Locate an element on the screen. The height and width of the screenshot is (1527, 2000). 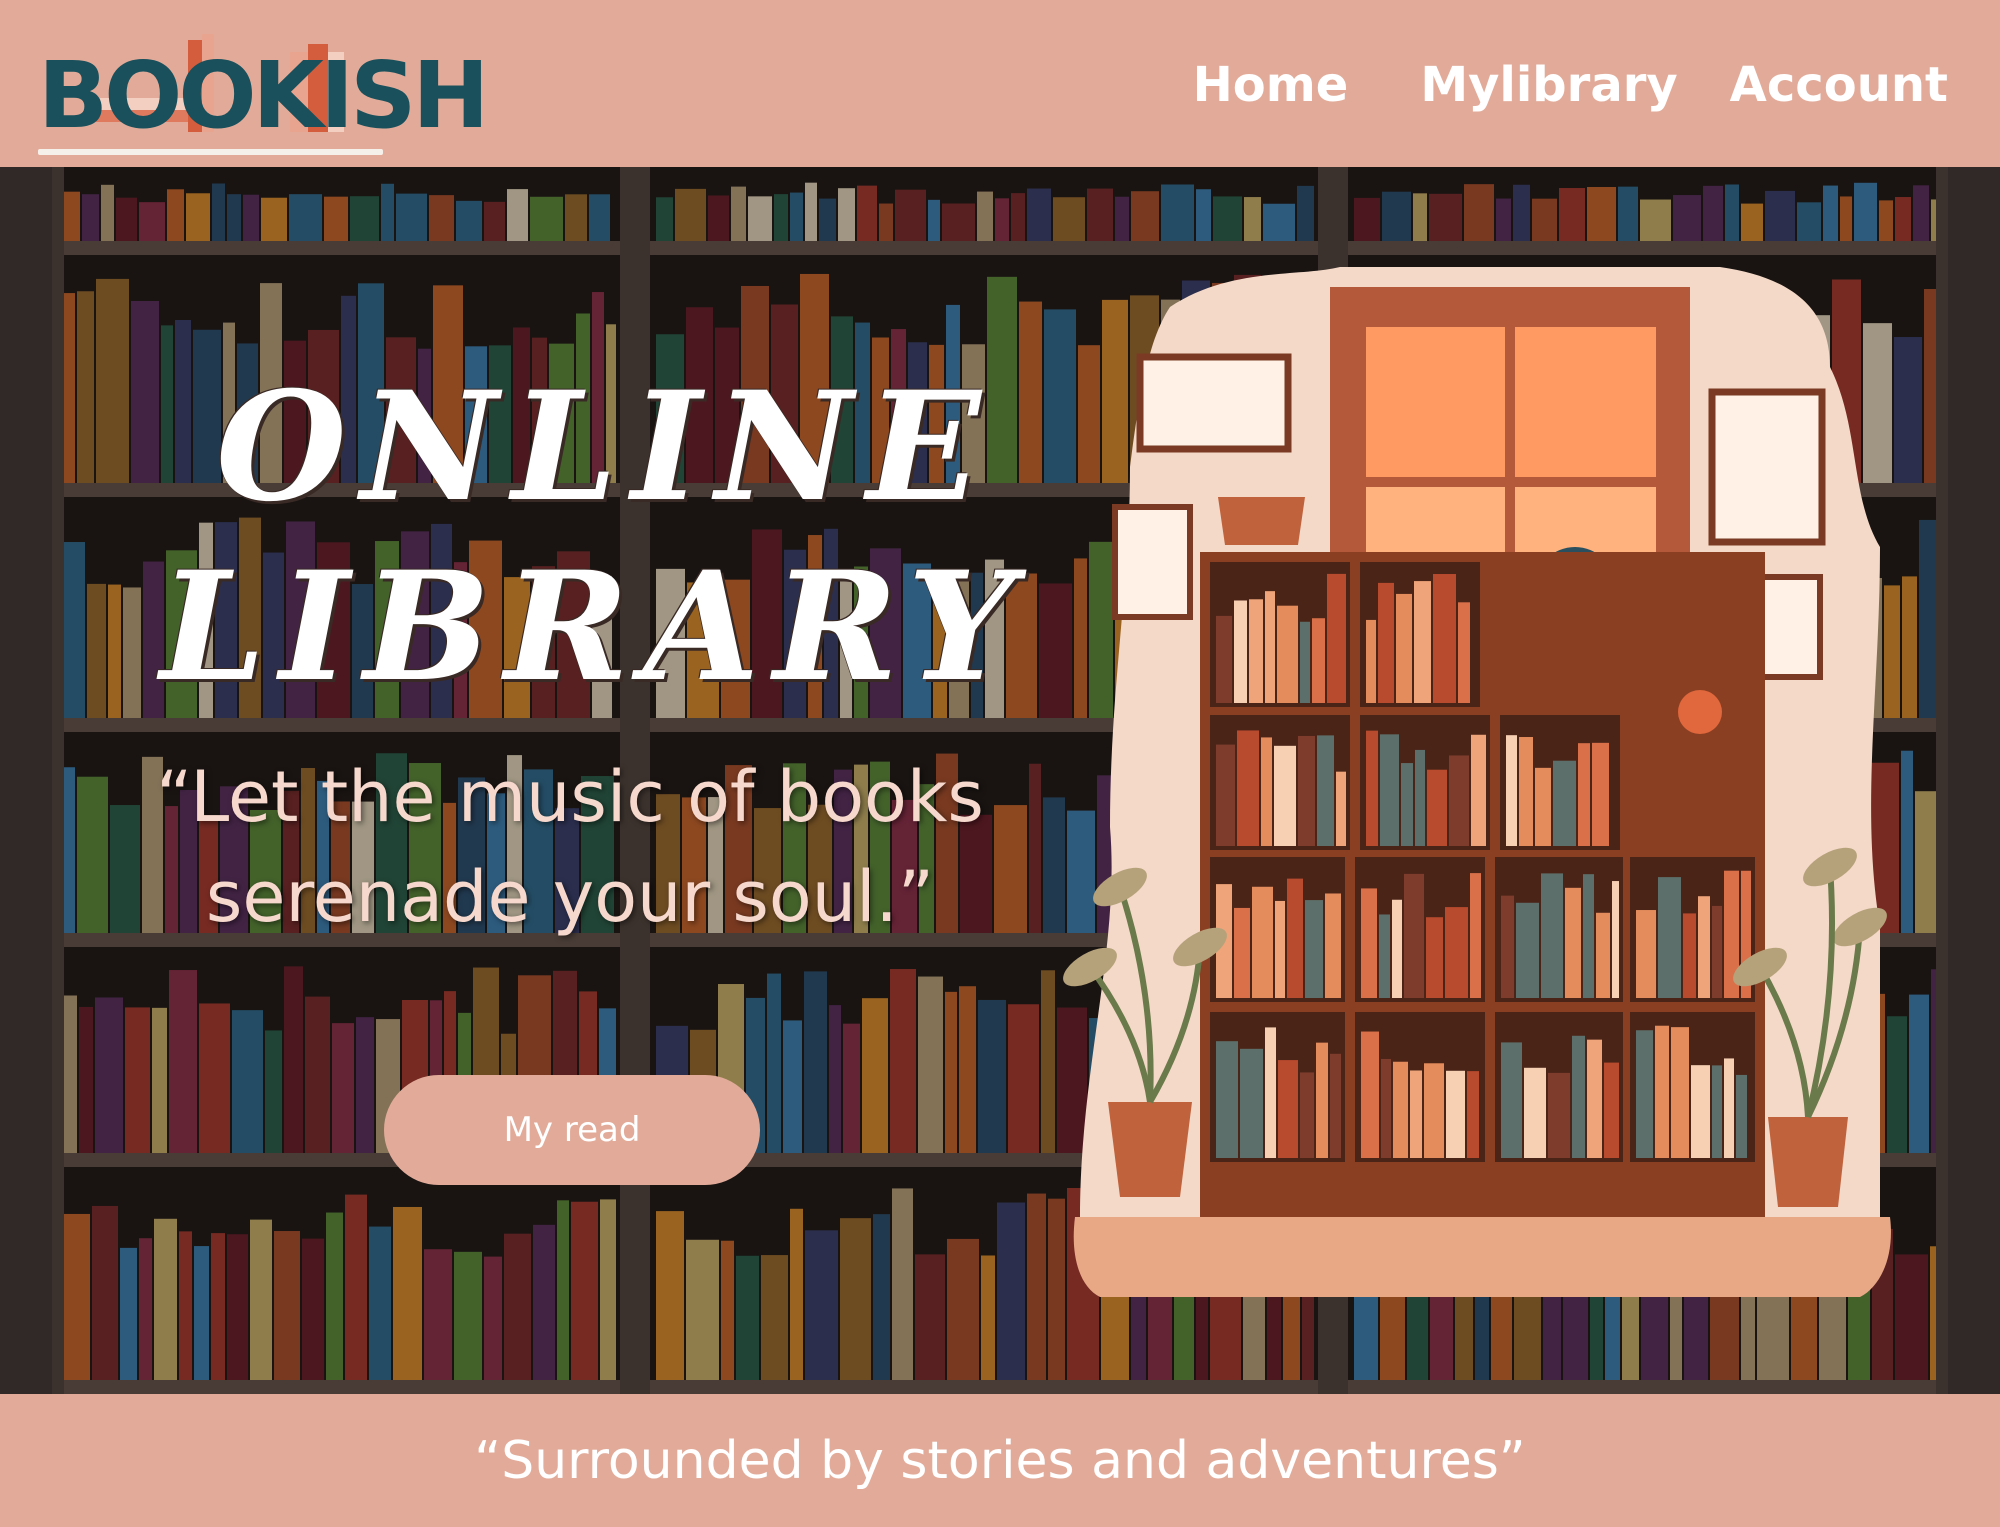
site-header: BOOKISH Home Mylibrary Account is located at coordinates (1000, 83).